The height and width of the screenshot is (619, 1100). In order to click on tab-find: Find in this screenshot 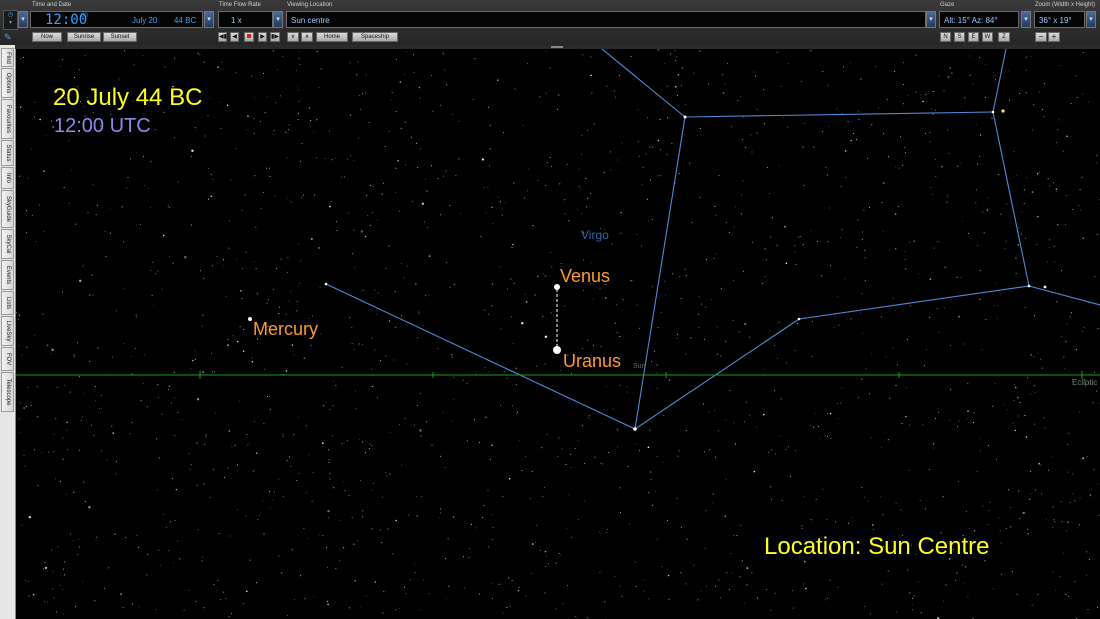, I will do `click(7, 57)`.